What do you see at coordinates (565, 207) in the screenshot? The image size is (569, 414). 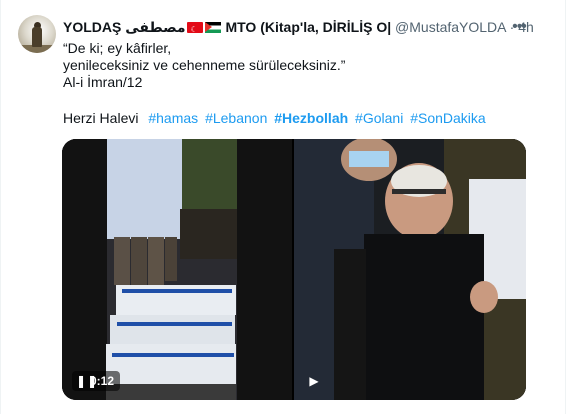 I see `column-border-right` at bounding box center [565, 207].